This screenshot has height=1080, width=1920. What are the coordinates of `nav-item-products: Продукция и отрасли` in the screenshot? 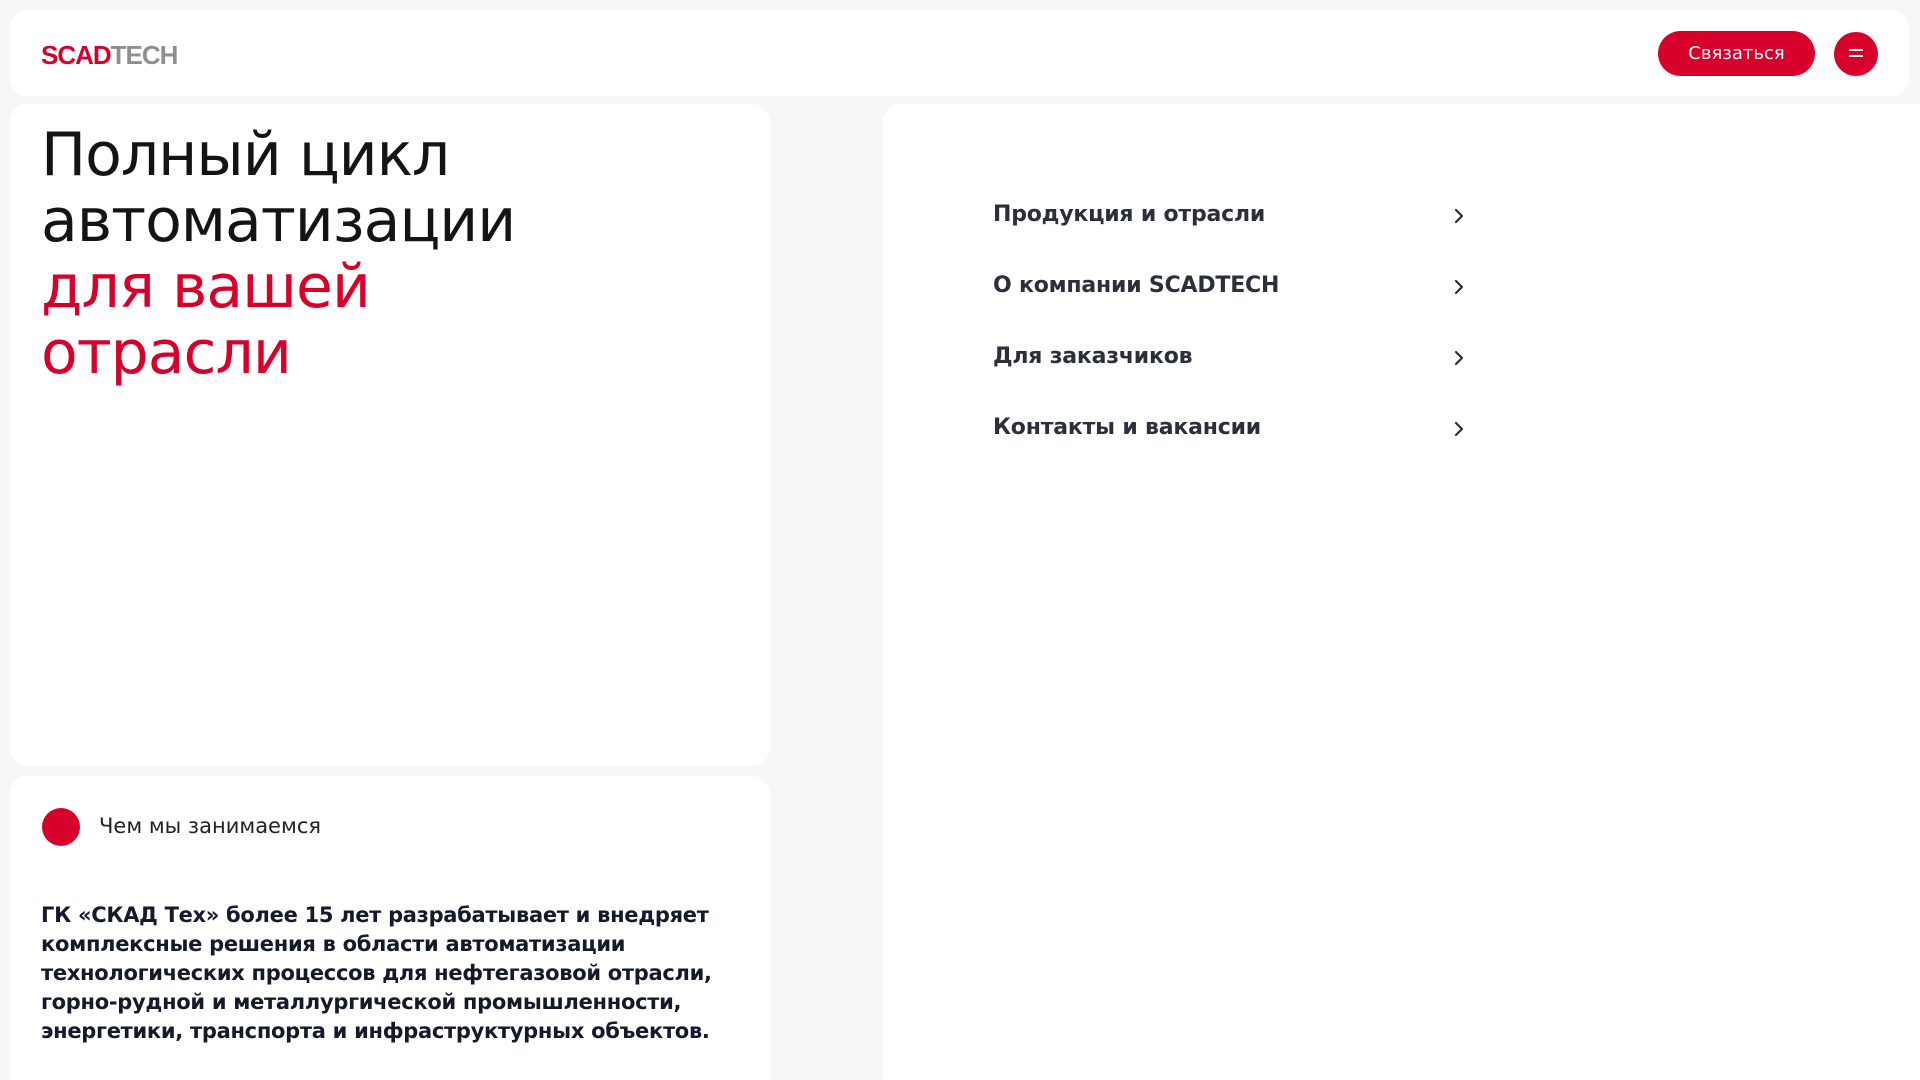 It's located at (1228, 229).